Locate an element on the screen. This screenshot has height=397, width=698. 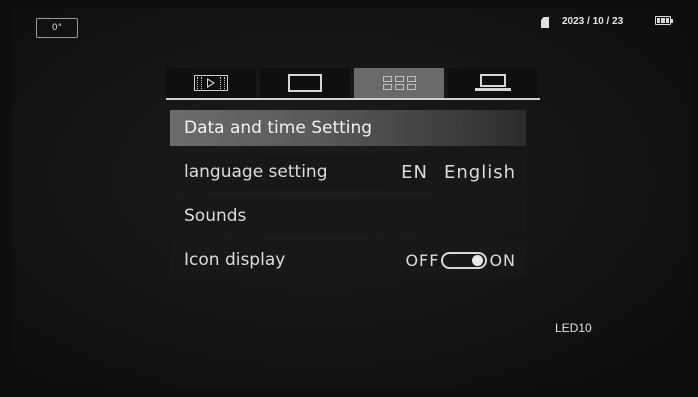
menu-item-date-time: Data and time Setting is located at coordinates (348, 128).